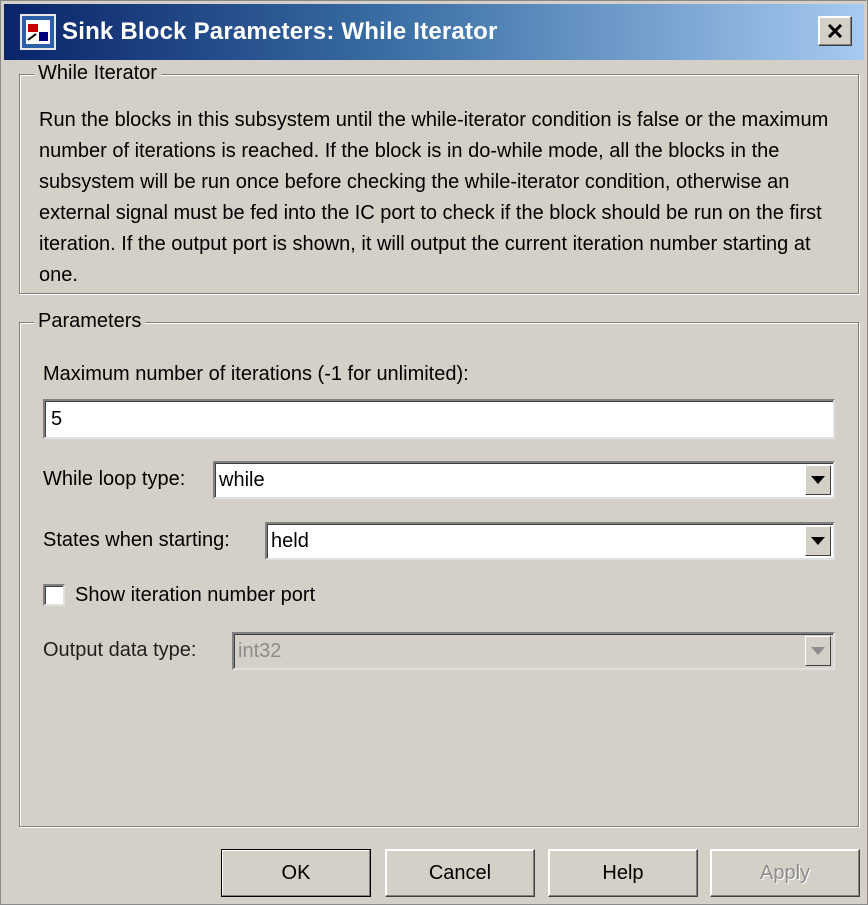  What do you see at coordinates (136, 540) in the screenshot?
I see `states-starting-label: States when starting:` at bounding box center [136, 540].